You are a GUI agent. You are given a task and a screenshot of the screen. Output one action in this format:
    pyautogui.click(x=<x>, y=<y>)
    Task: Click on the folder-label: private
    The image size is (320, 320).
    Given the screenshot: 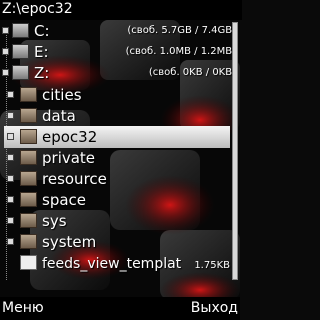 What is the action you would take?
    pyautogui.click(x=69, y=158)
    